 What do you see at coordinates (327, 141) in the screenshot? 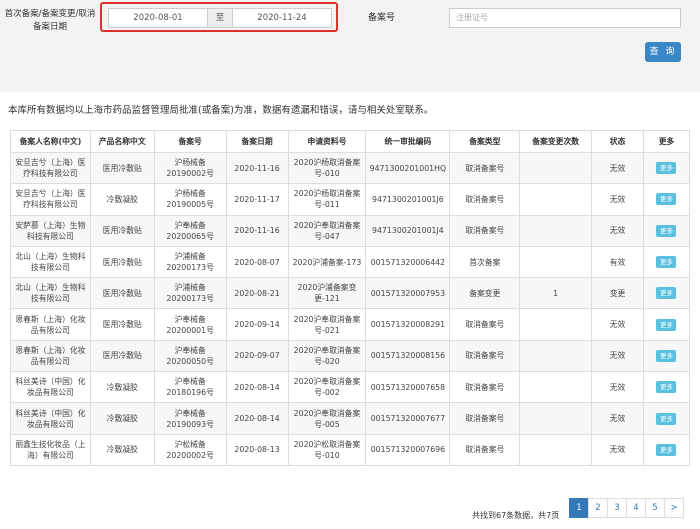
I see `column-header: 申请资料号` at bounding box center [327, 141].